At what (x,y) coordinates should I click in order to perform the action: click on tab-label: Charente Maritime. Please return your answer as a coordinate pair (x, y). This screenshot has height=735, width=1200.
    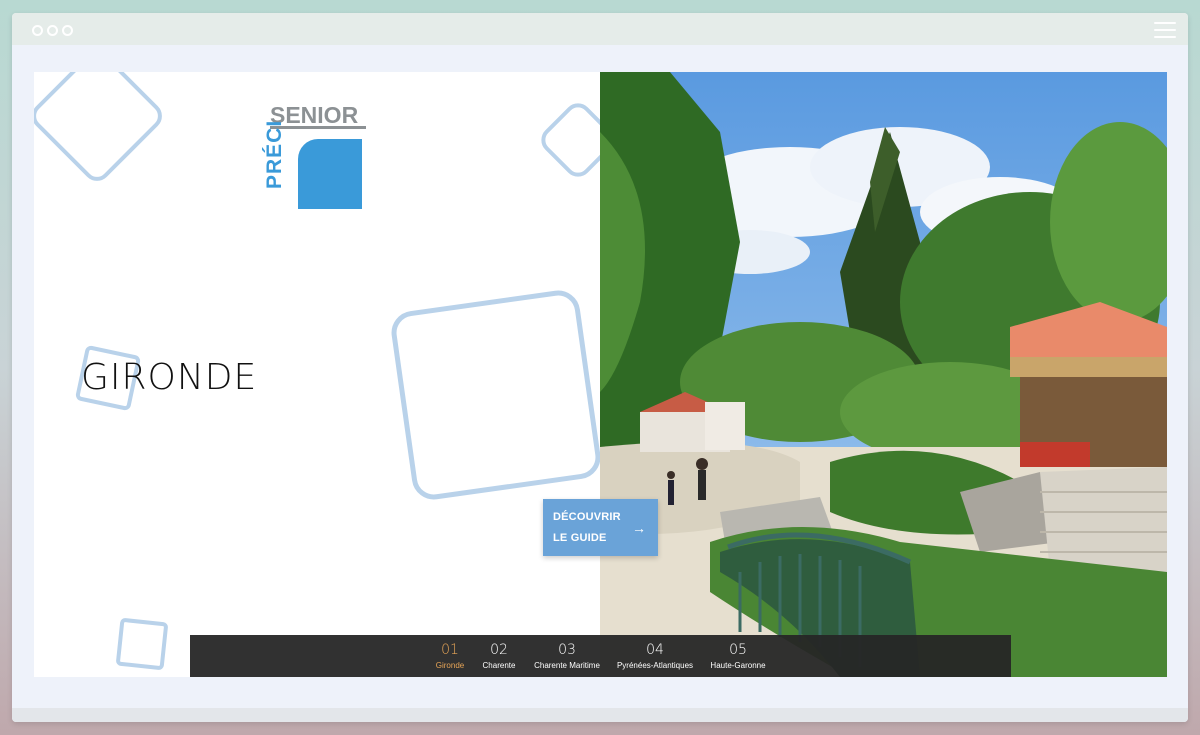
    Looking at the image, I should click on (567, 665).